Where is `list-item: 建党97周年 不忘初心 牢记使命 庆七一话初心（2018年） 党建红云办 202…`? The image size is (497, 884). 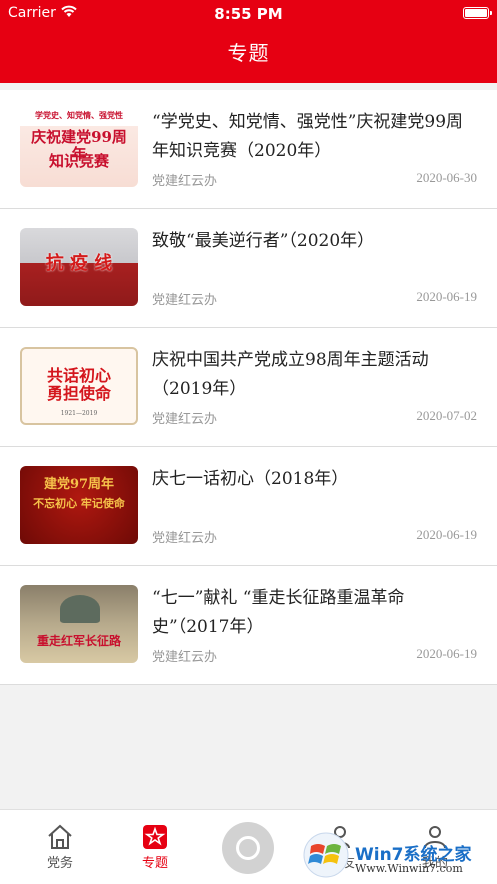 list-item: 建党97周年 不忘初心 牢记使命 庆七一话初心（2018年） 党建红云办 202… is located at coordinates (248, 506).